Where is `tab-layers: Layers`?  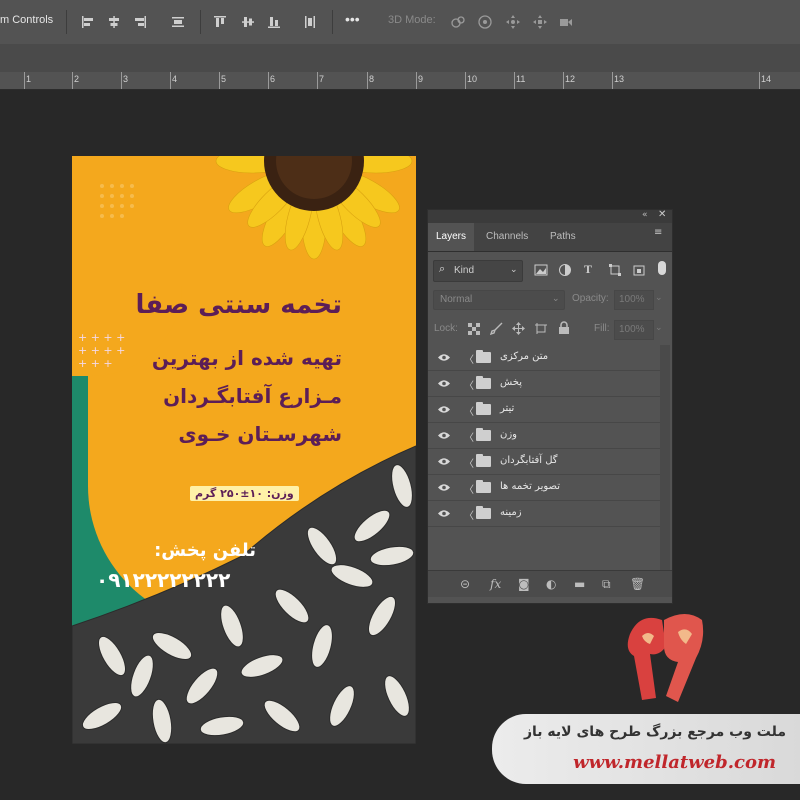 tab-layers: Layers is located at coordinates (451, 237).